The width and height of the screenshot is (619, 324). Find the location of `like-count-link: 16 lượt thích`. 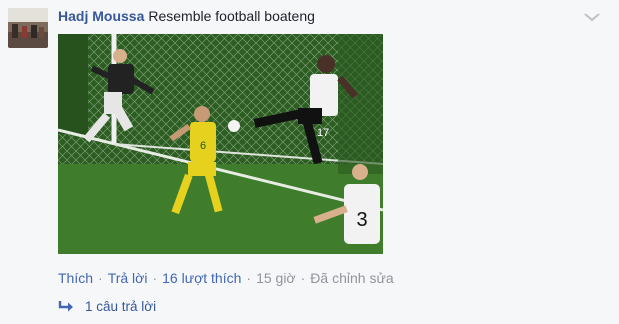

like-count-link: 16 lượt thích is located at coordinates (201, 278).